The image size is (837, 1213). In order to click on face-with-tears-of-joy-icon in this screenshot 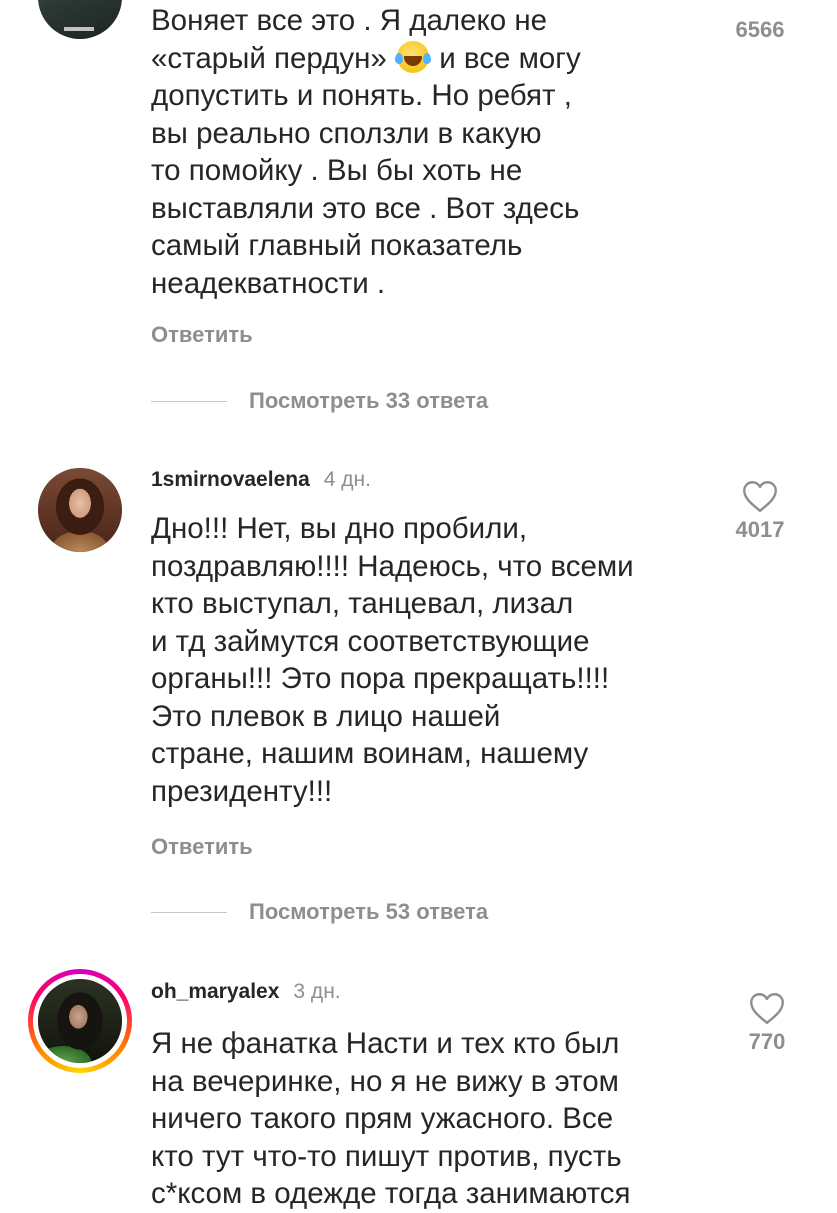, I will do `click(412, 56)`.